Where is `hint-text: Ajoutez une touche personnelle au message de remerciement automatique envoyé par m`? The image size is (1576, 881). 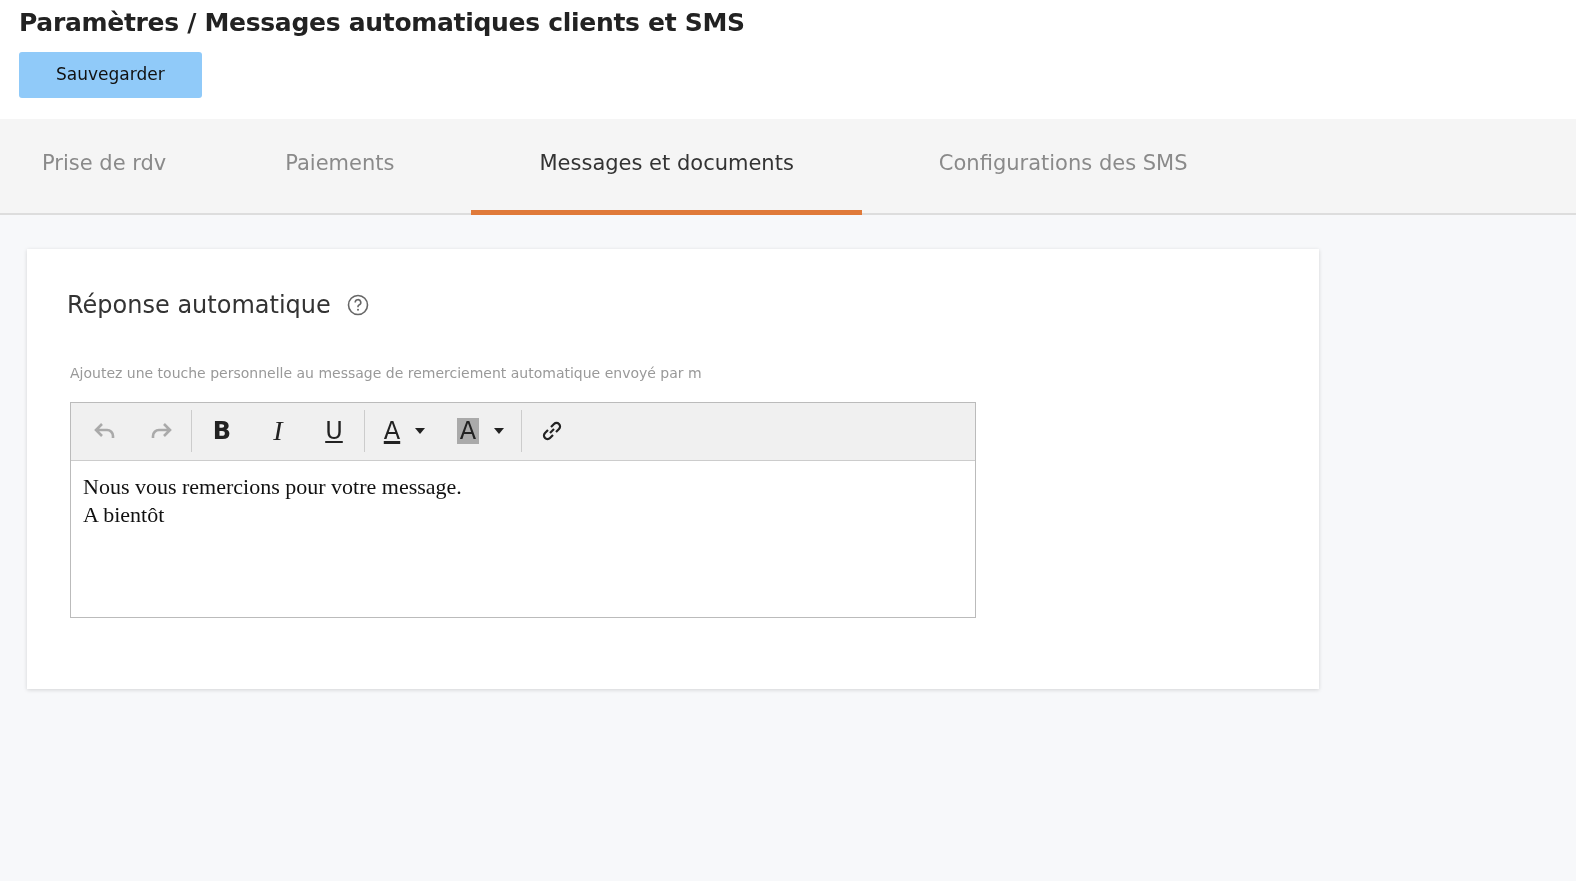
hint-text: Ajoutez une touche personnelle au message de remerciement automatique envoyé par m is located at coordinates (386, 373).